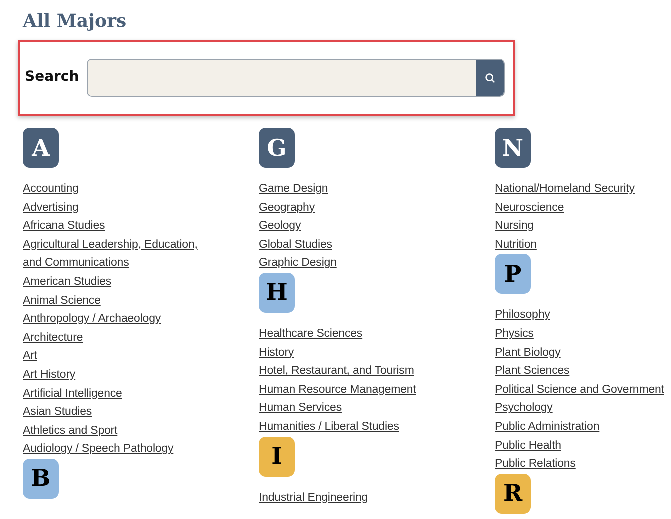  I want to click on major-link: Advertising, so click(121, 208).